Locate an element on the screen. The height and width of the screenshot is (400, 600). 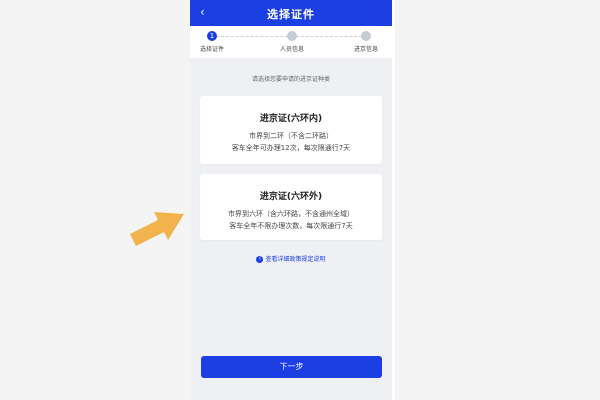
card-title: 进京证(六环内) is located at coordinates (291, 119).